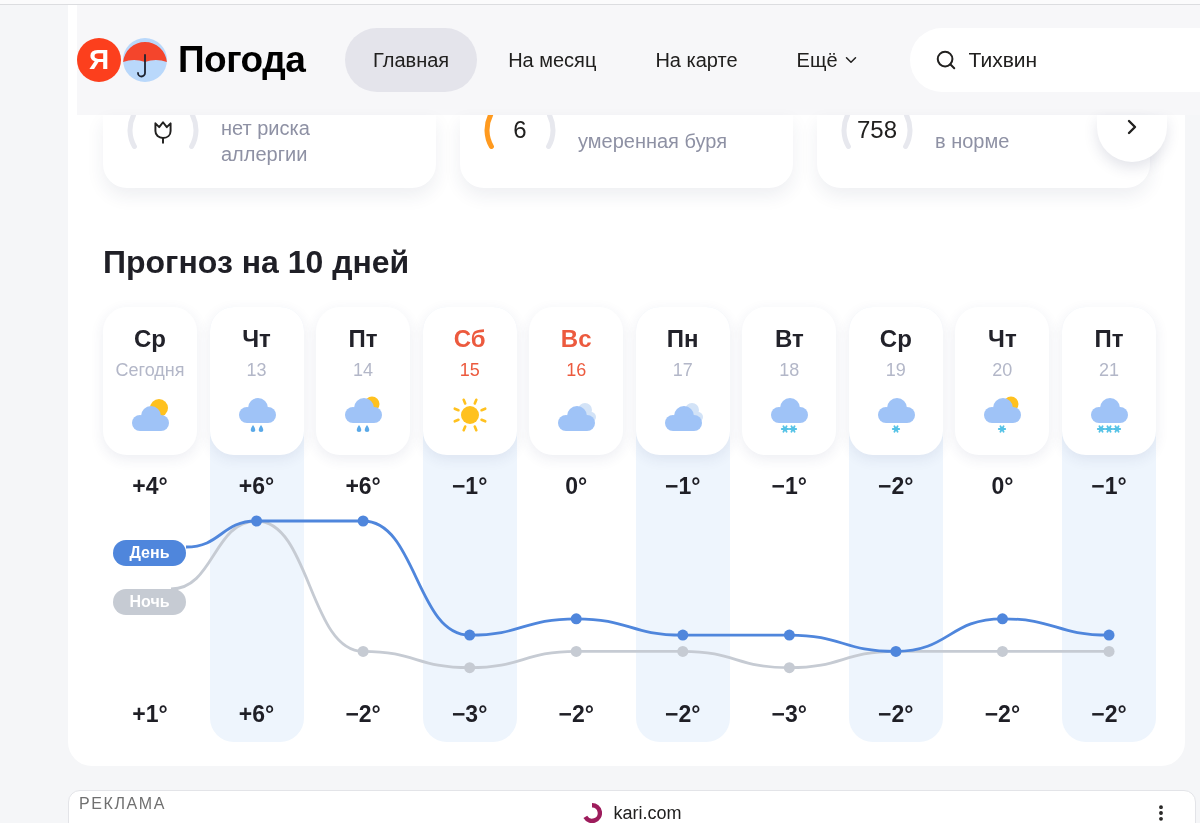 Image resolution: width=1200 pixels, height=823 pixels. What do you see at coordinates (652, 141) in the screenshot?
I see `condition-status: умеренная буря` at bounding box center [652, 141].